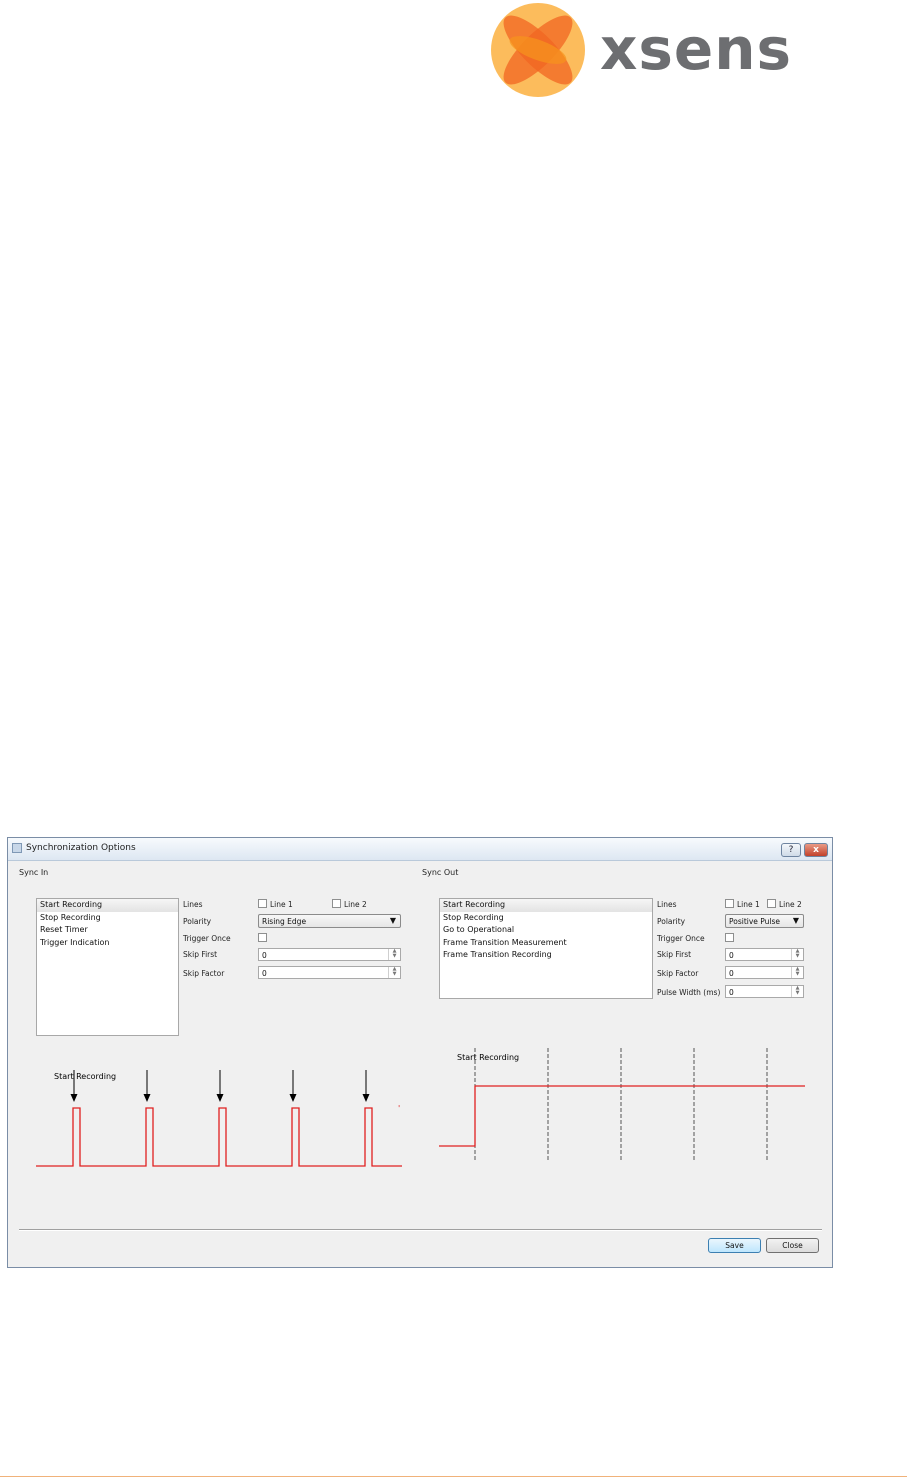  Describe the element at coordinates (262, 903) in the screenshot. I see `sync-in-line1-checkbox` at that location.